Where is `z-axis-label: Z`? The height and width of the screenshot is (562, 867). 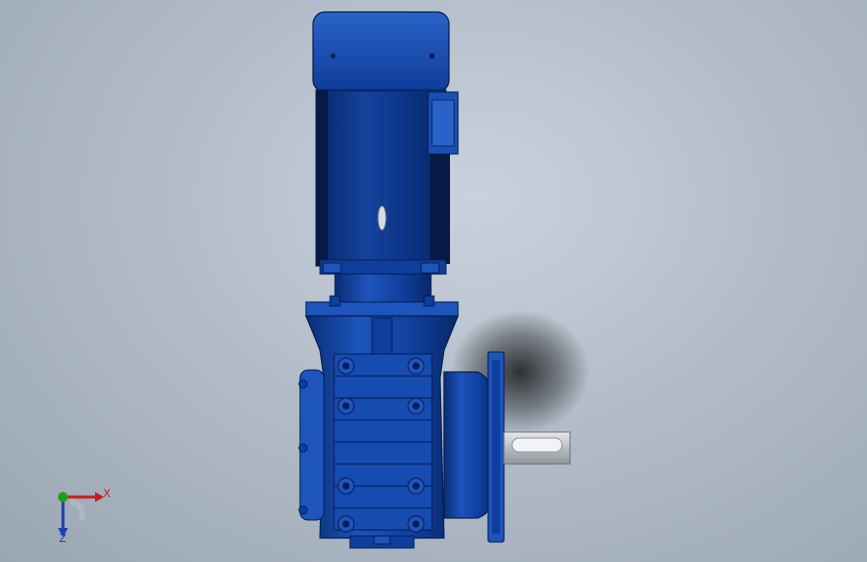 z-axis-label: Z is located at coordinates (63, 538).